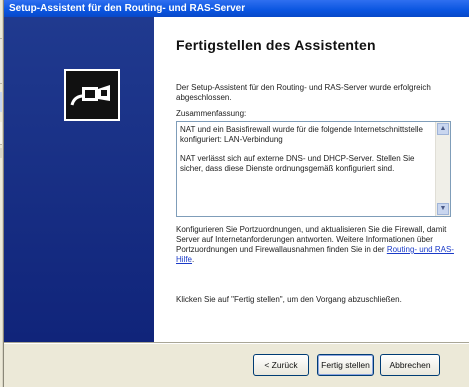 Image resolution: width=469 pixels, height=387 pixels. What do you see at coordinates (410, 365) in the screenshot?
I see `cancel-button: Abbrechen` at bounding box center [410, 365].